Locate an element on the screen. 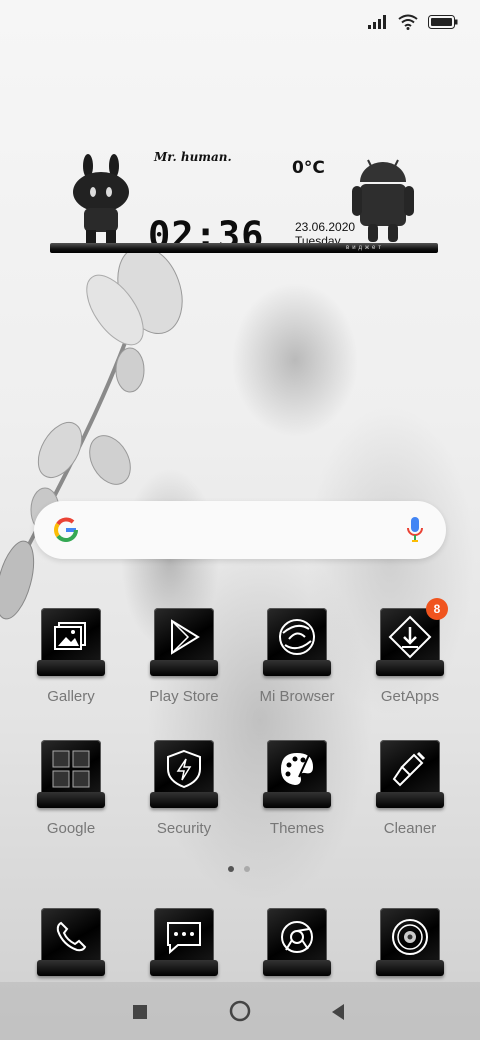 This screenshot has width=480, height=1040. dock-camera is located at coordinates (410, 944).